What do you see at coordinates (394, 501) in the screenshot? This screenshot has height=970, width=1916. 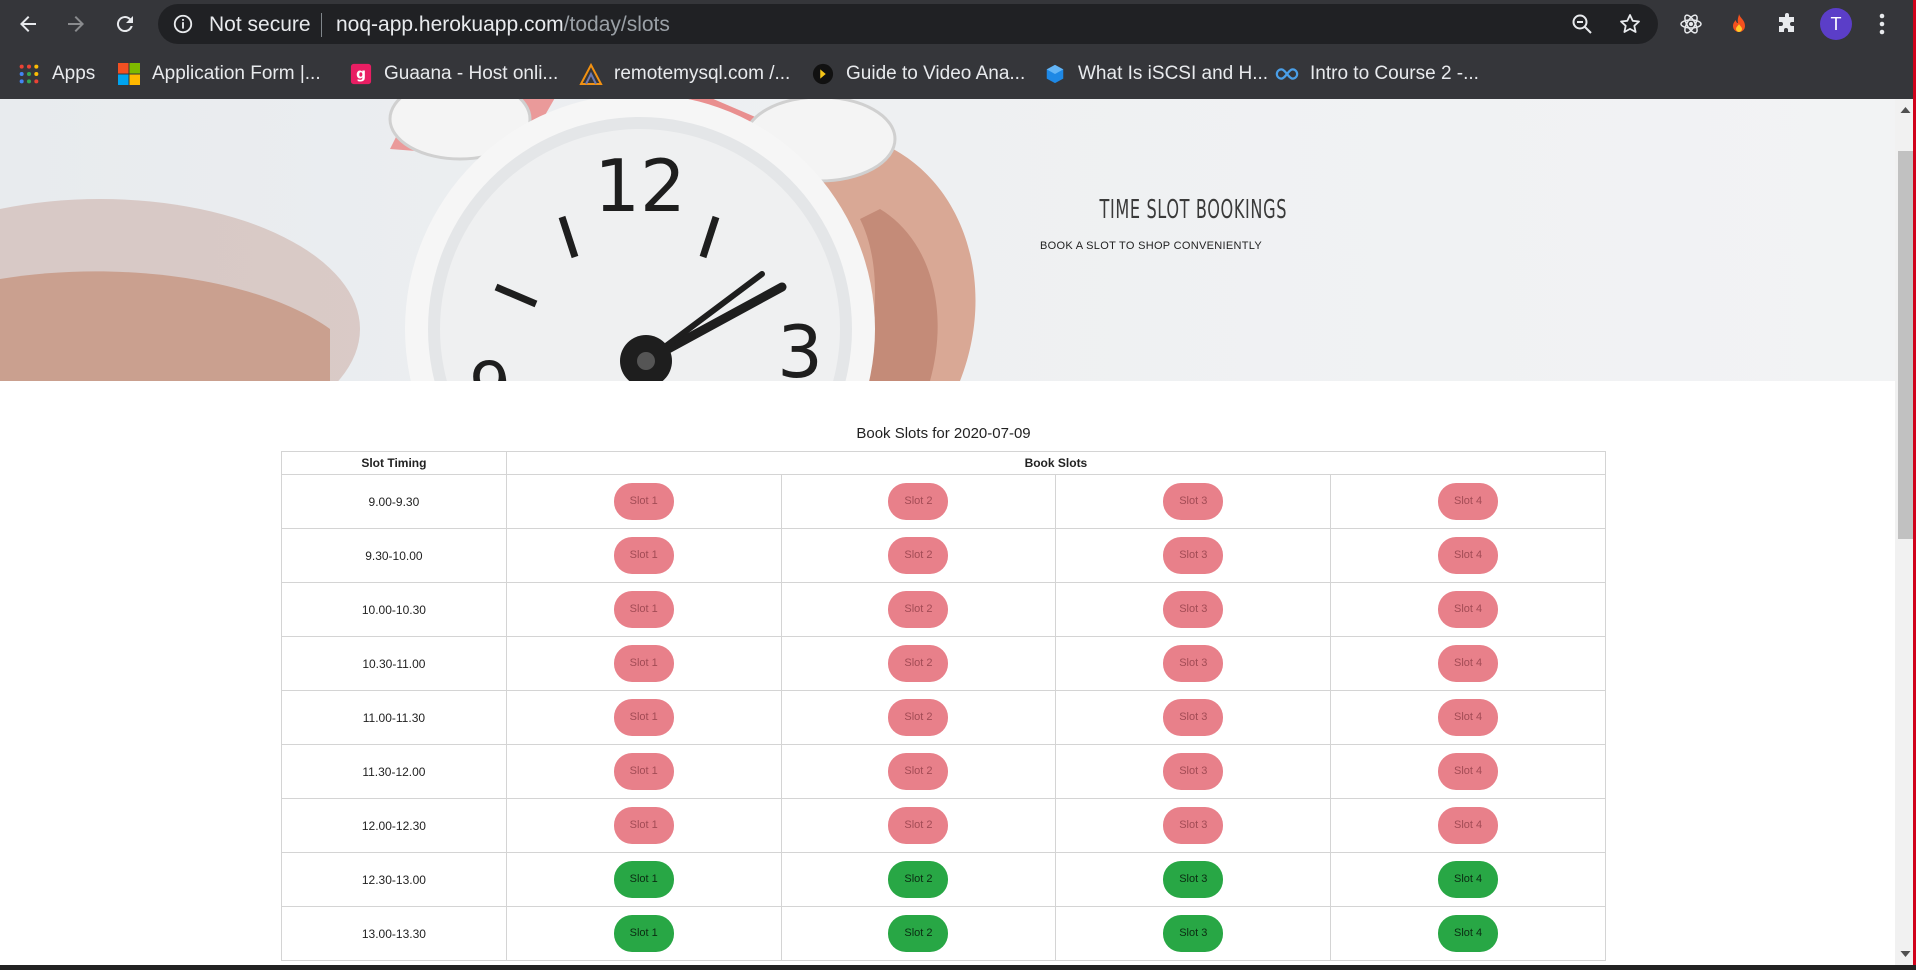 I see `slot-timing-cell: 9.00-9.30` at bounding box center [394, 501].